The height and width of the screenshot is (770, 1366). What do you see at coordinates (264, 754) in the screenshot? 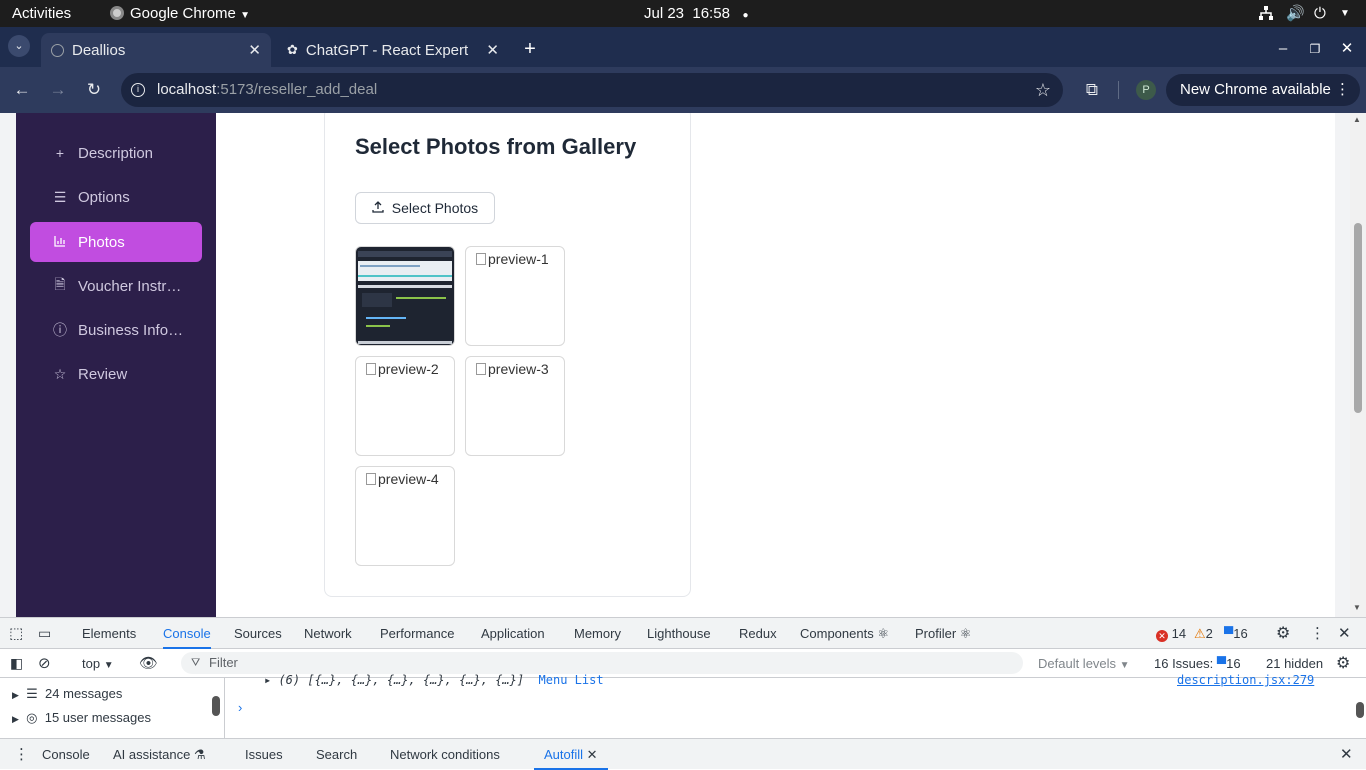
I see `drawer-tab-issues: Issues` at bounding box center [264, 754].